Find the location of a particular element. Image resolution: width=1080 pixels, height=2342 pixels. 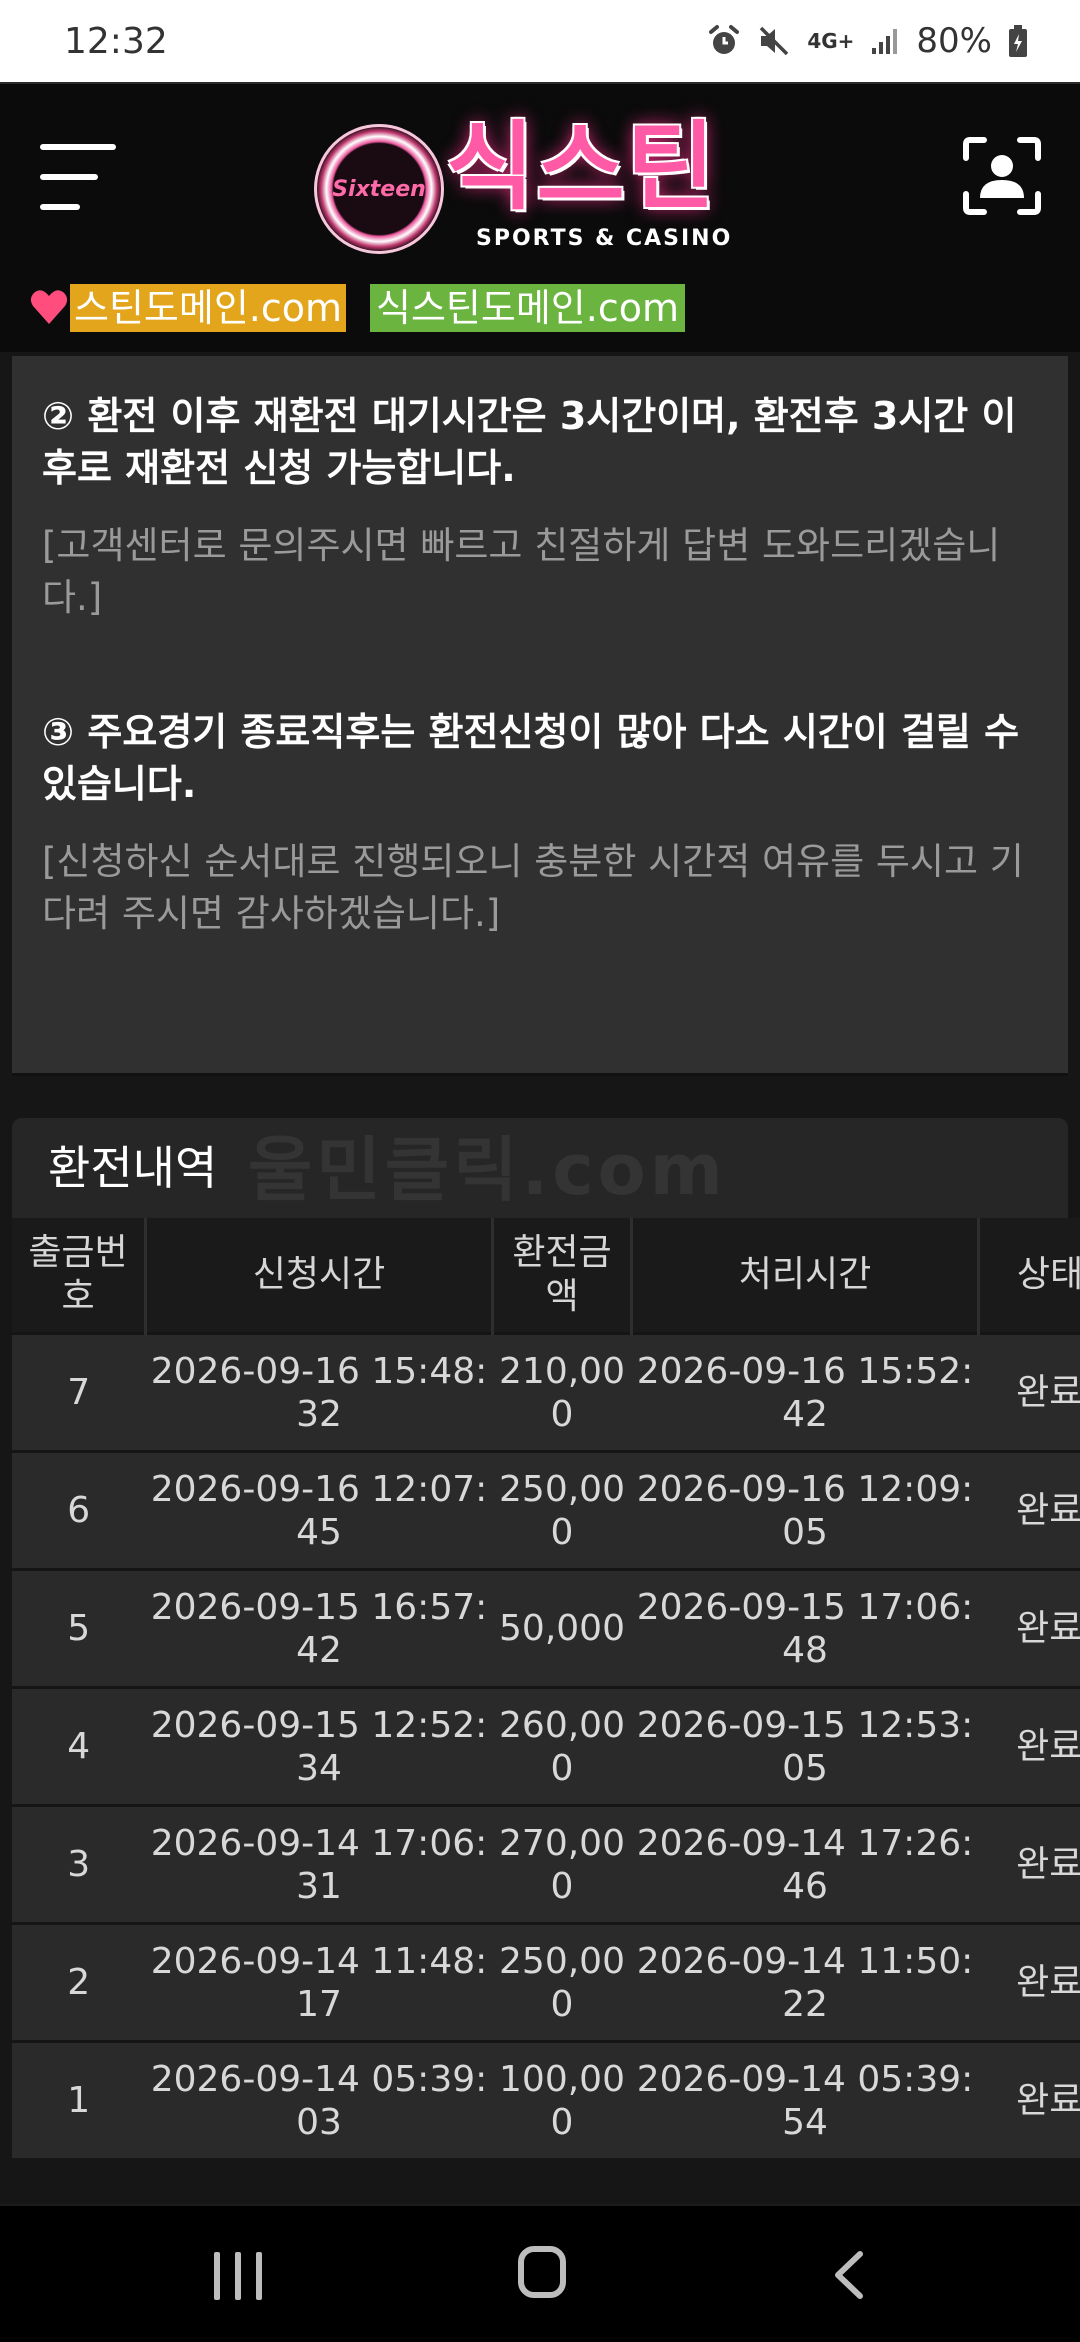

cell-amount: 210,000 is located at coordinates (562, 1393).